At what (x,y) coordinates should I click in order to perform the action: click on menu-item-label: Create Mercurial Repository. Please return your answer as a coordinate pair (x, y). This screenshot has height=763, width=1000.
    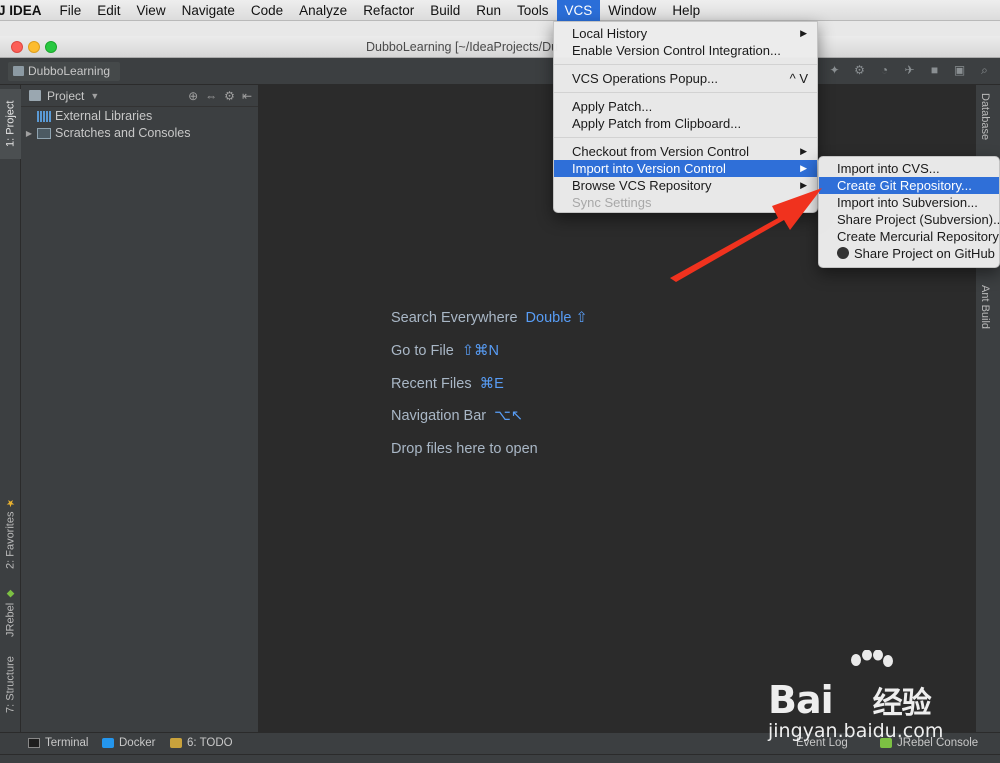
    Looking at the image, I should click on (918, 236).